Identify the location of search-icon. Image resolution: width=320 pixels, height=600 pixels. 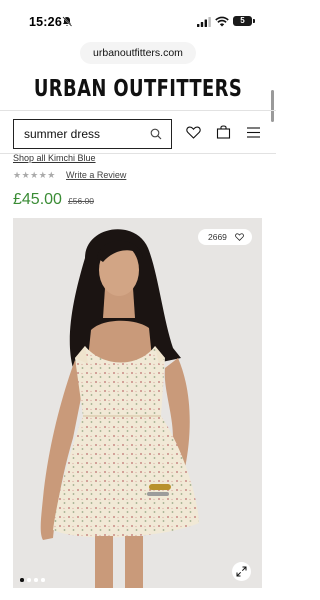
(156, 134).